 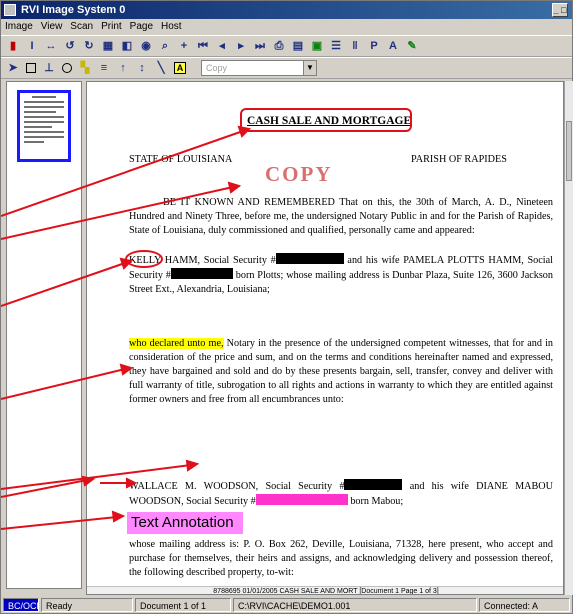 What do you see at coordinates (146, 46) in the screenshot?
I see `camera-icon: ◉` at bounding box center [146, 46].